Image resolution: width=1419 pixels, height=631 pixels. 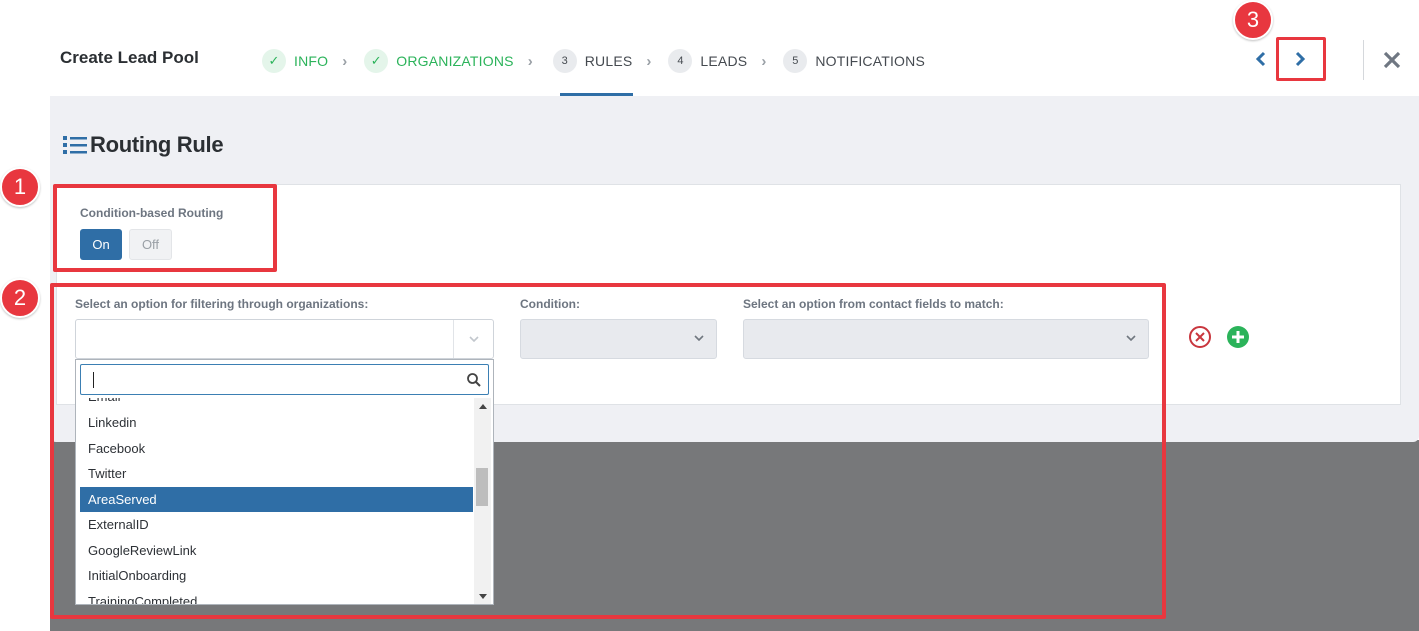 I want to click on annotation-badge-3: 3, so click(x=1253, y=20).